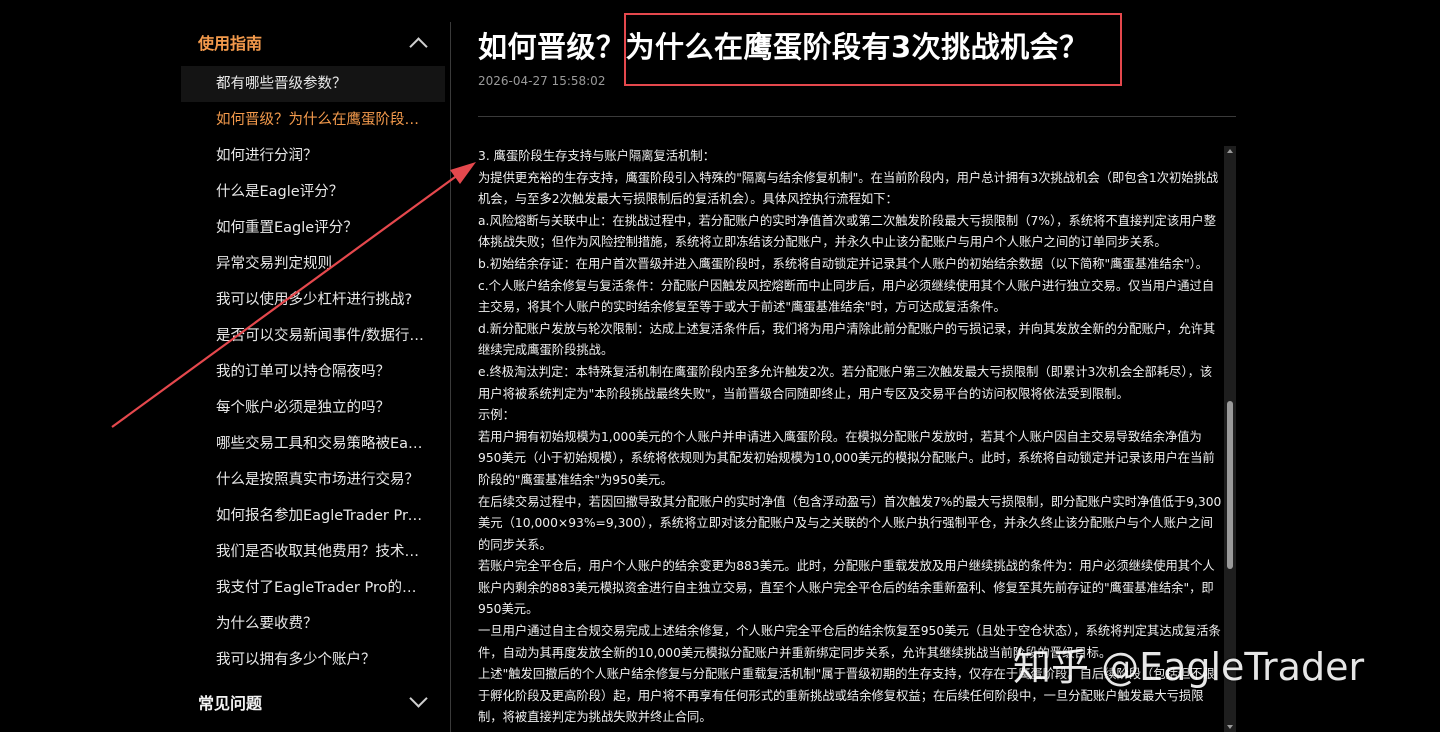 The height and width of the screenshot is (732, 1440). What do you see at coordinates (313, 444) in the screenshot?
I see `sidebar-item-prohibited-tools: 哪些交易工具和交易策略被EagleTrader禁止？` at bounding box center [313, 444].